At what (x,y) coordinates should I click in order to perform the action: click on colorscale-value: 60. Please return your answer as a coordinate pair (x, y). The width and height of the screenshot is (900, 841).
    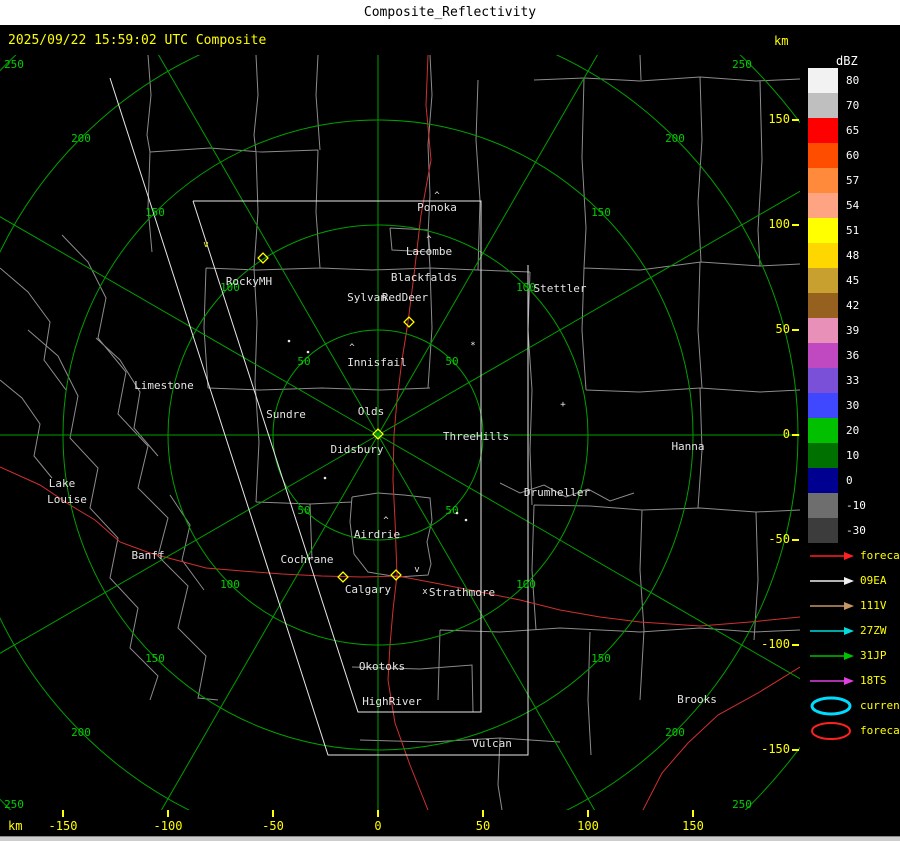
    Looking at the image, I should click on (853, 155).